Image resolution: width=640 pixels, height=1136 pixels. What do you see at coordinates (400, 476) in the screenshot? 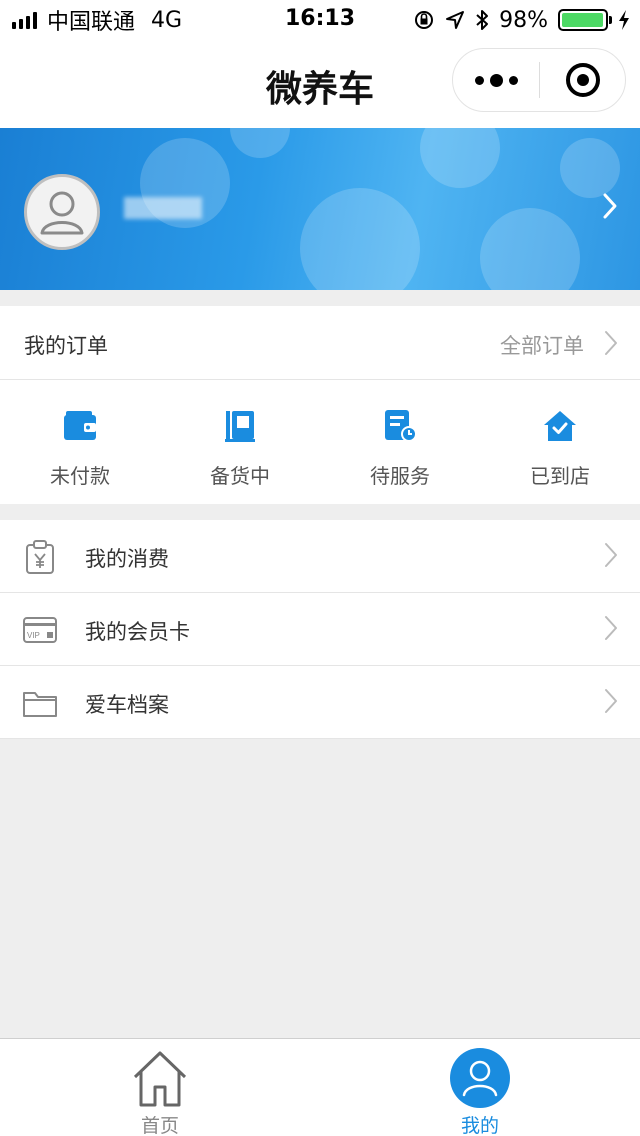
I see `order-label: 待服务` at bounding box center [400, 476].